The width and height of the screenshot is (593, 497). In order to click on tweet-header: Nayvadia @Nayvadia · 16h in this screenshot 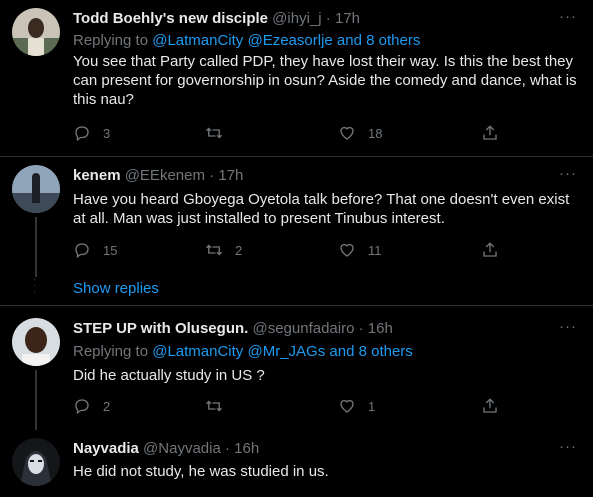, I will do `click(166, 448)`.